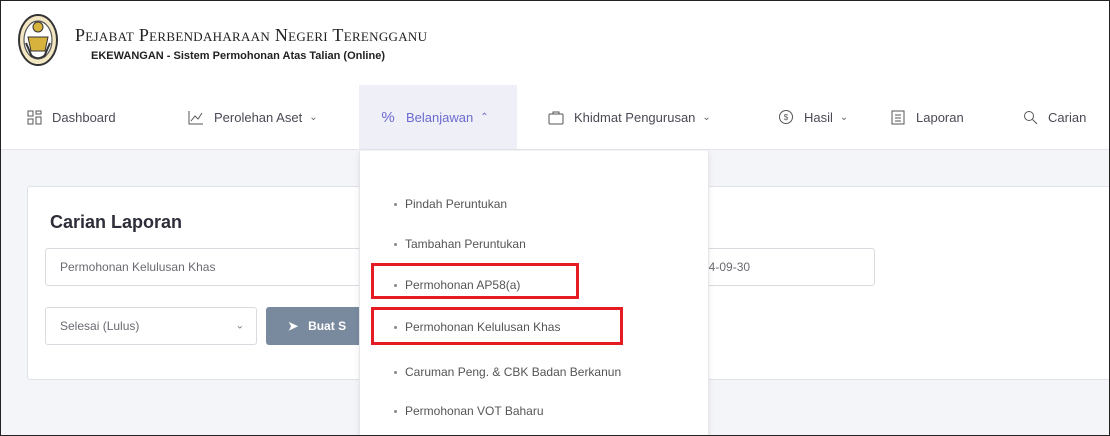  I want to click on line-chart-icon, so click(196, 117).